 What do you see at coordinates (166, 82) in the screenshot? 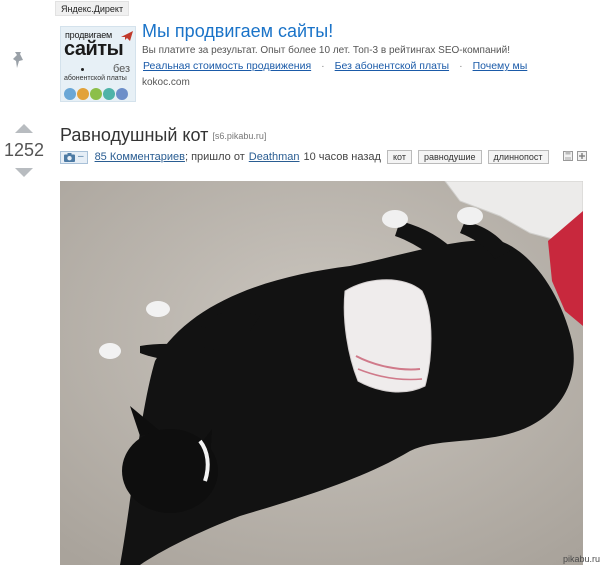
I see `ad-domain: kokoc.com` at bounding box center [166, 82].